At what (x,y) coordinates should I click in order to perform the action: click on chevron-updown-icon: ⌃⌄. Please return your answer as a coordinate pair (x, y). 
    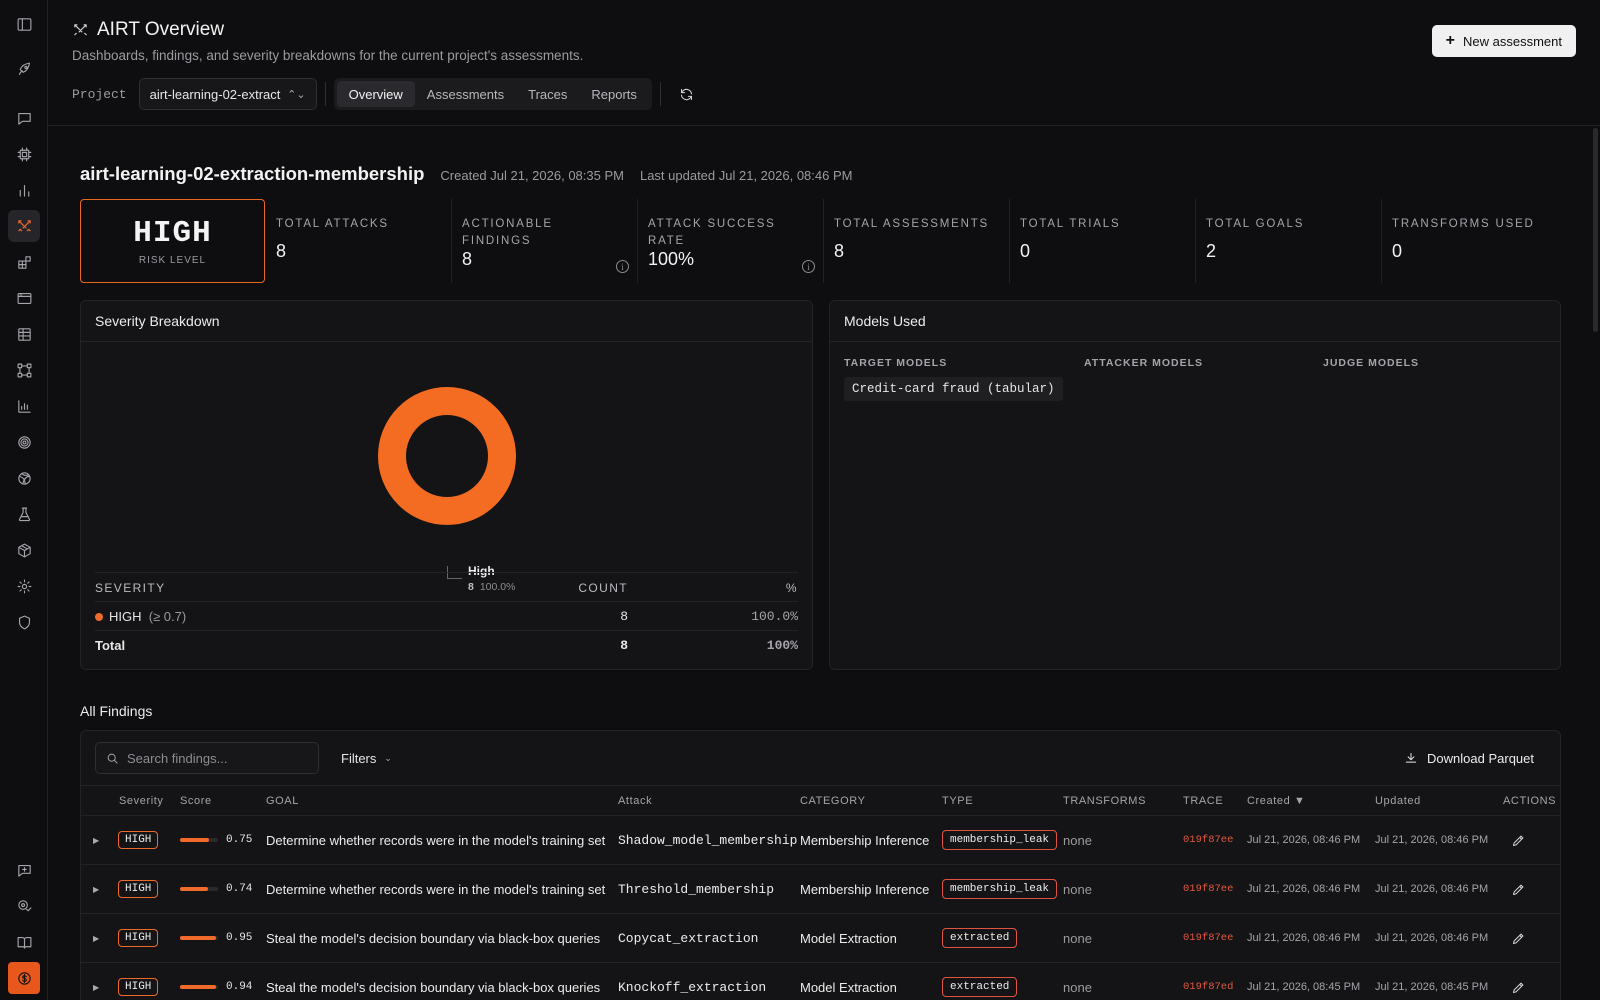
    Looking at the image, I should click on (296, 94).